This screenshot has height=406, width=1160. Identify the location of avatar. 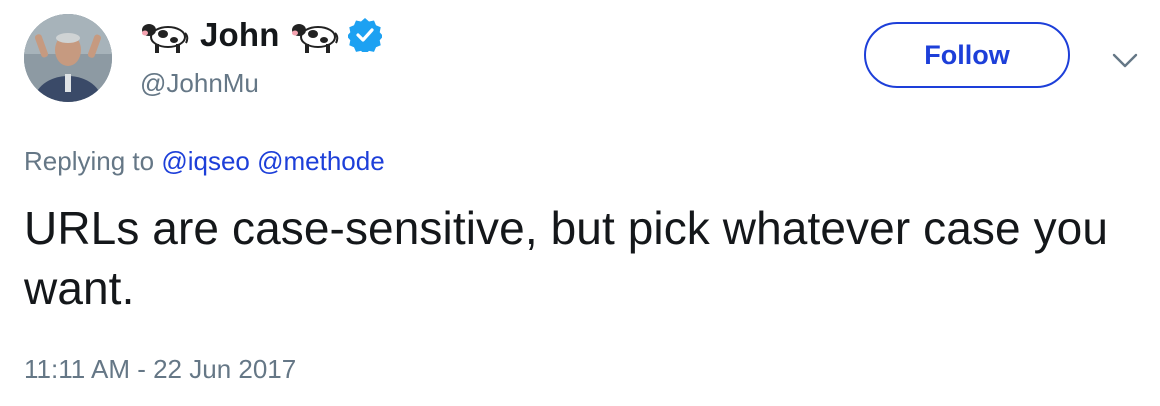
(68, 58).